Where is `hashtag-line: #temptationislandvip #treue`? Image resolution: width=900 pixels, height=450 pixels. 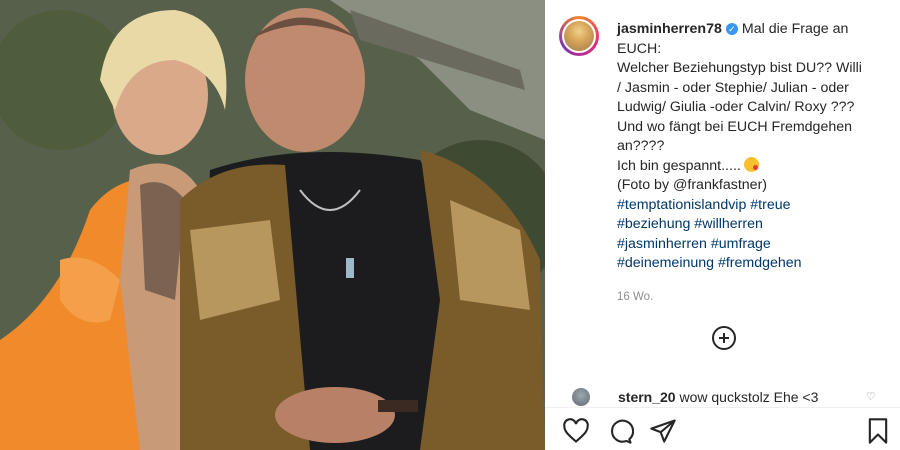
hashtag-line: #temptationislandvip #treue is located at coordinates (752, 206).